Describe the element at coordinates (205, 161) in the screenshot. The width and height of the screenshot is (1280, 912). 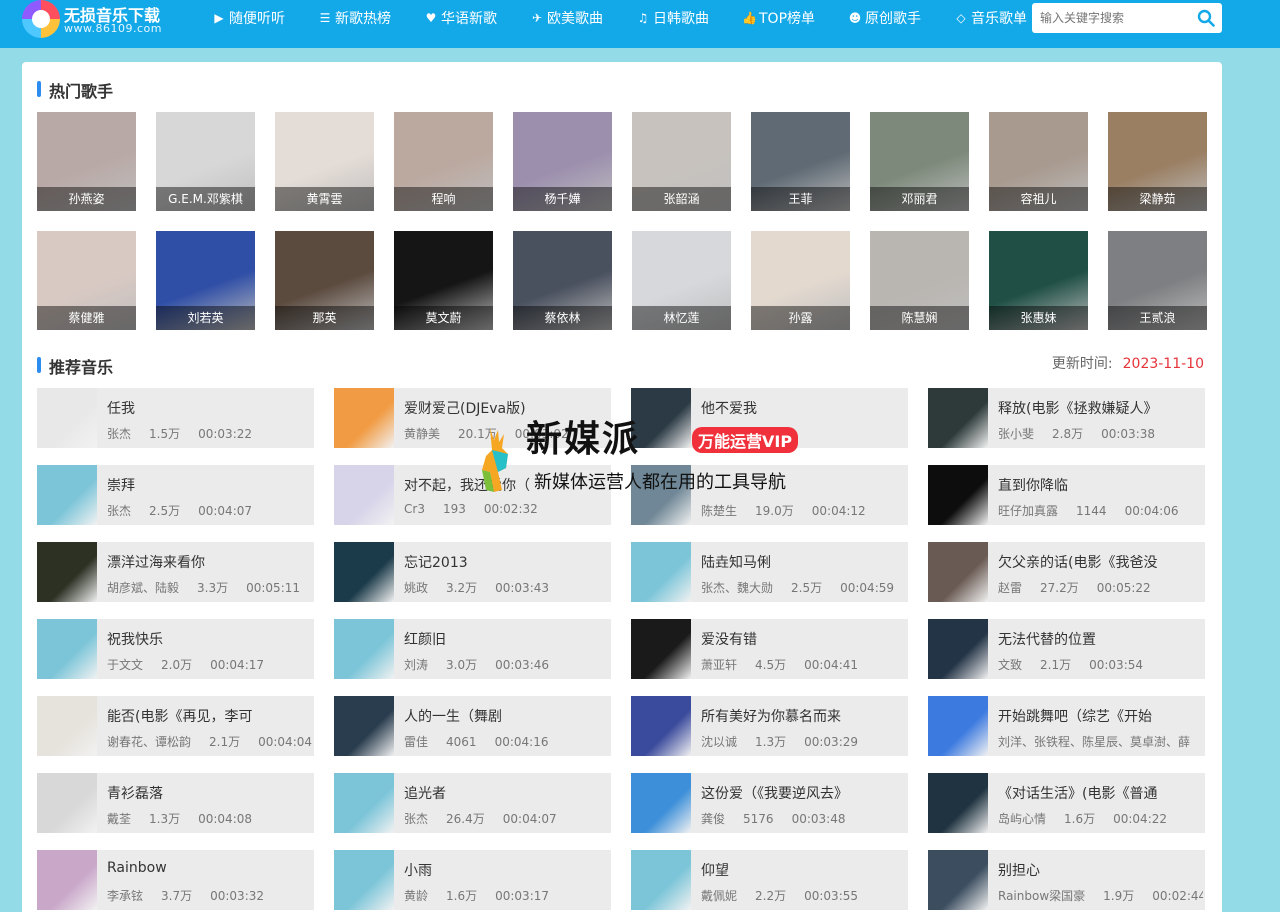
I see `singer-card: G.E.M.邓紫棋` at that location.